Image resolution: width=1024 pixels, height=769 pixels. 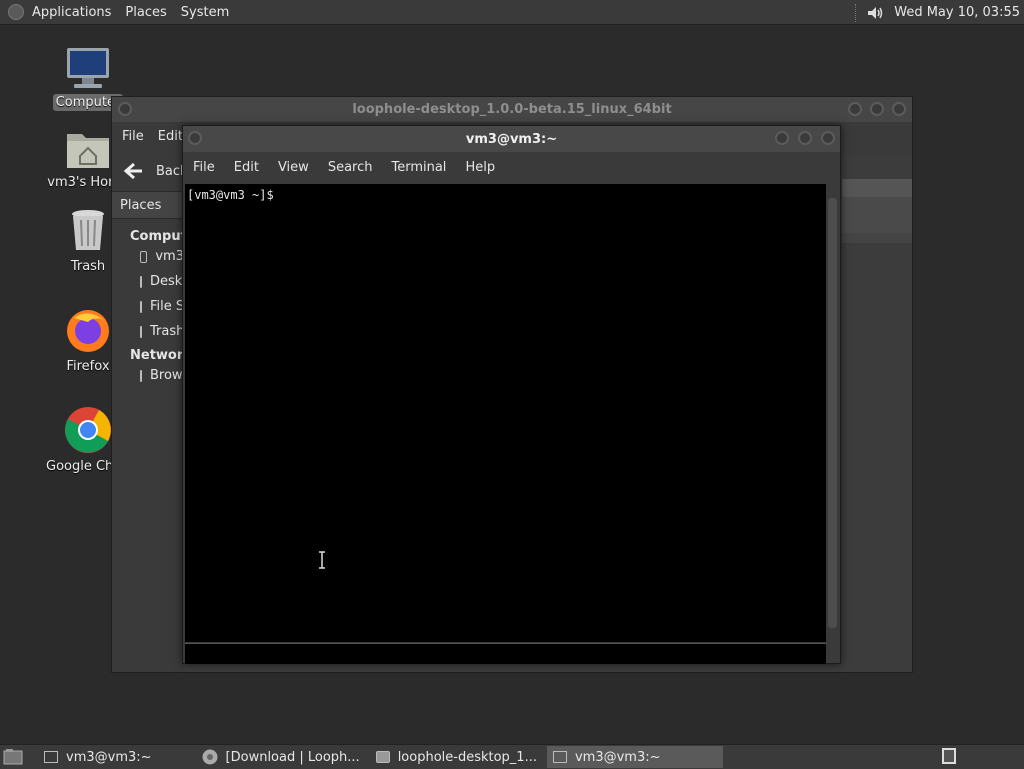 I want to click on menu-help: Help, so click(x=480, y=167).